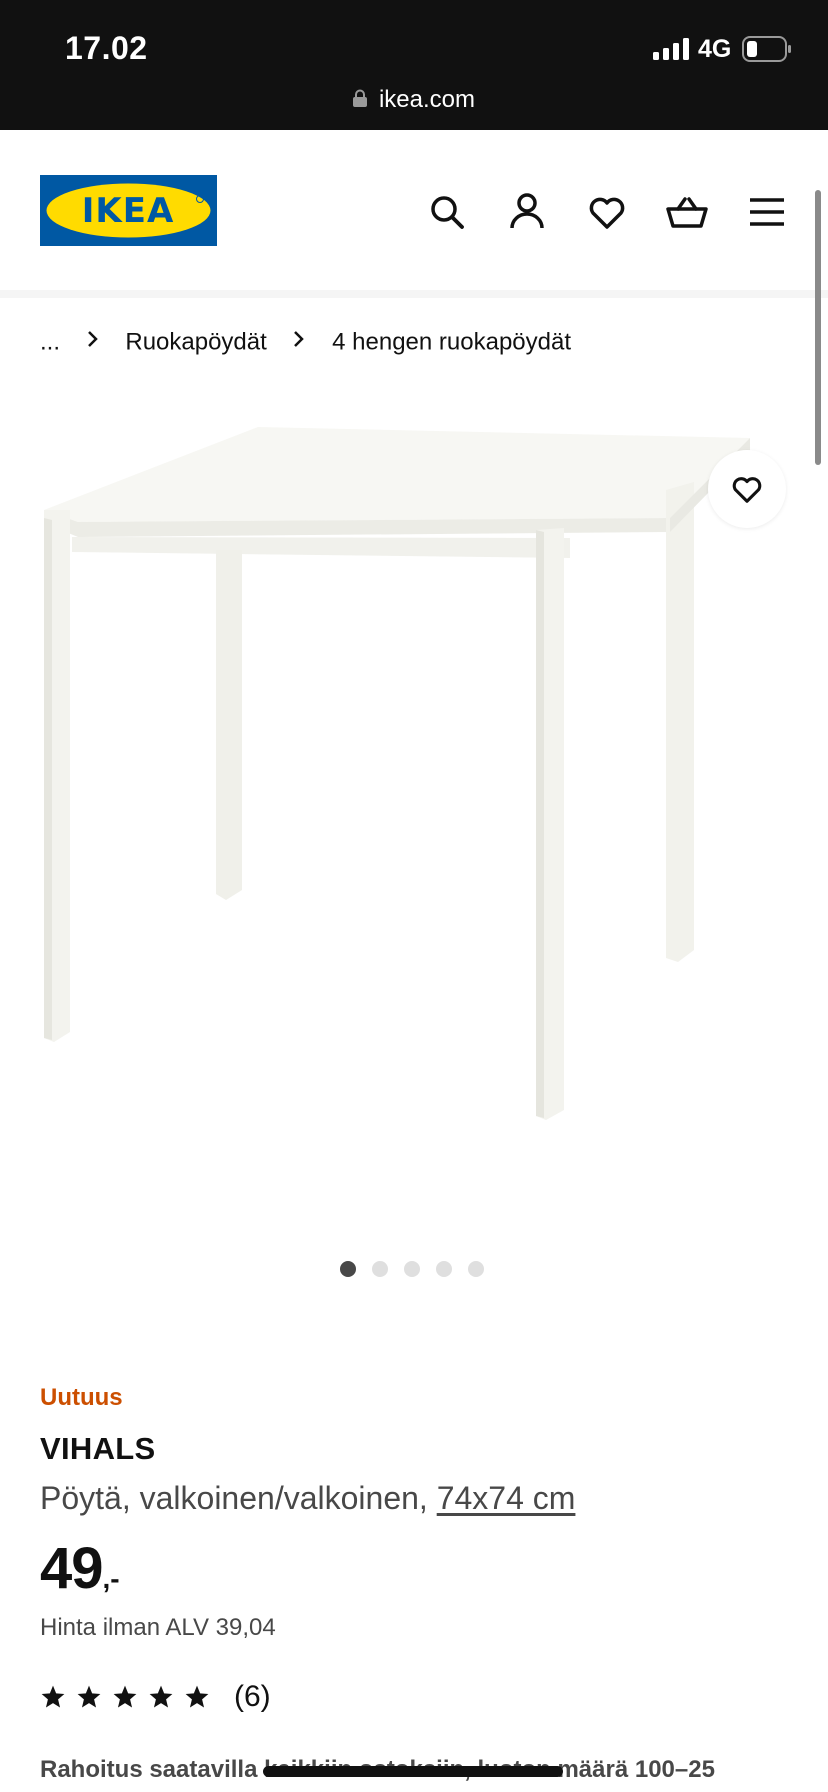 The height and width of the screenshot is (1792, 828). I want to click on home-indicator, so click(413, 1771).